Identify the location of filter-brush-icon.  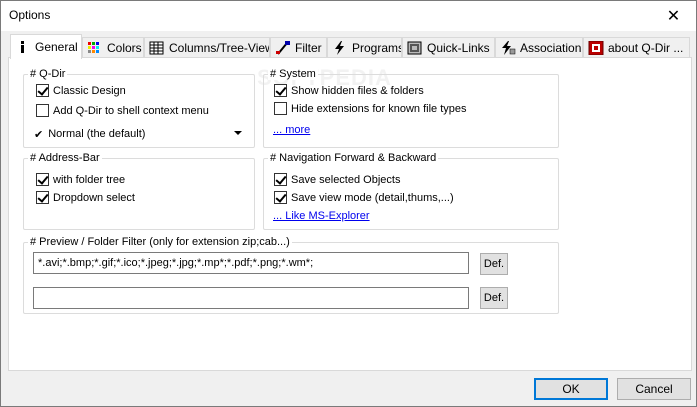
(283, 48).